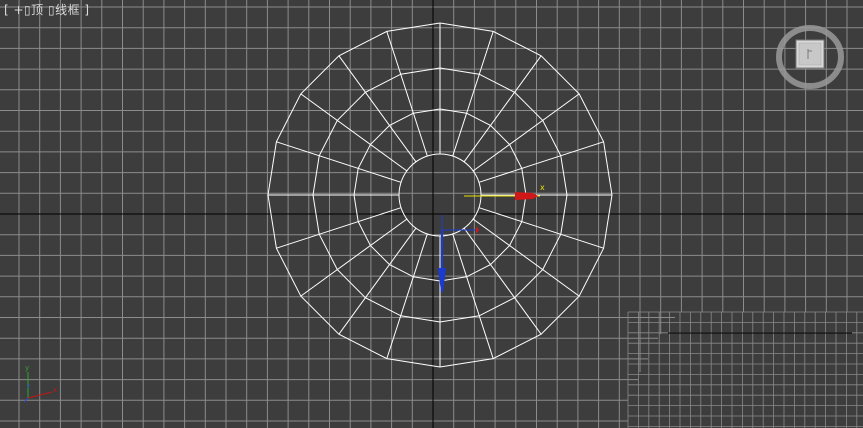 This screenshot has width=863, height=428. What do you see at coordinates (27, 368) in the screenshot?
I see `world-axis-y-label: y` at bounding box center [27, 368].